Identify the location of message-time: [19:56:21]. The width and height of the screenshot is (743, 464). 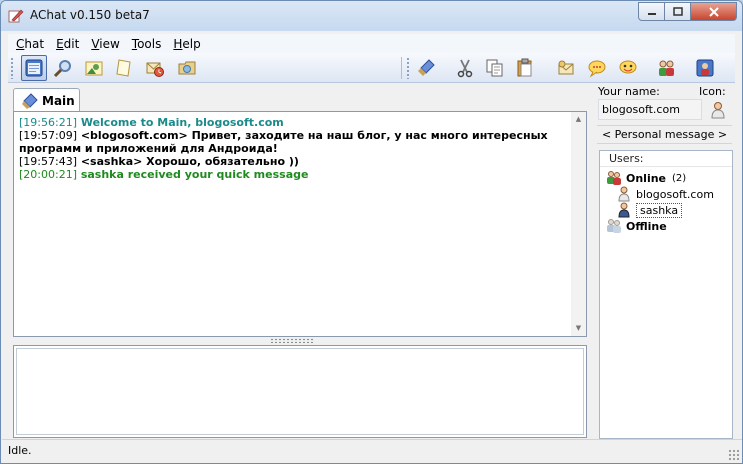
(48, 122).